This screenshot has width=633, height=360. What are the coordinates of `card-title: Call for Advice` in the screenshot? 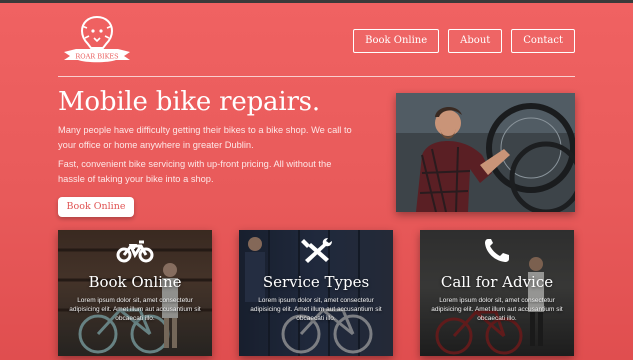 It's located at (497, 282).